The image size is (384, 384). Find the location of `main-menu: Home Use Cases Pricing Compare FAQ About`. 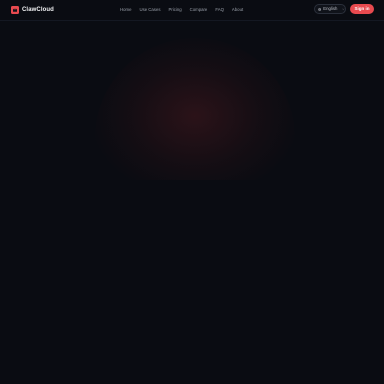

main-menu: Home Use Cases Pricing Compare FAQ About is located at coordinates (181, 9).